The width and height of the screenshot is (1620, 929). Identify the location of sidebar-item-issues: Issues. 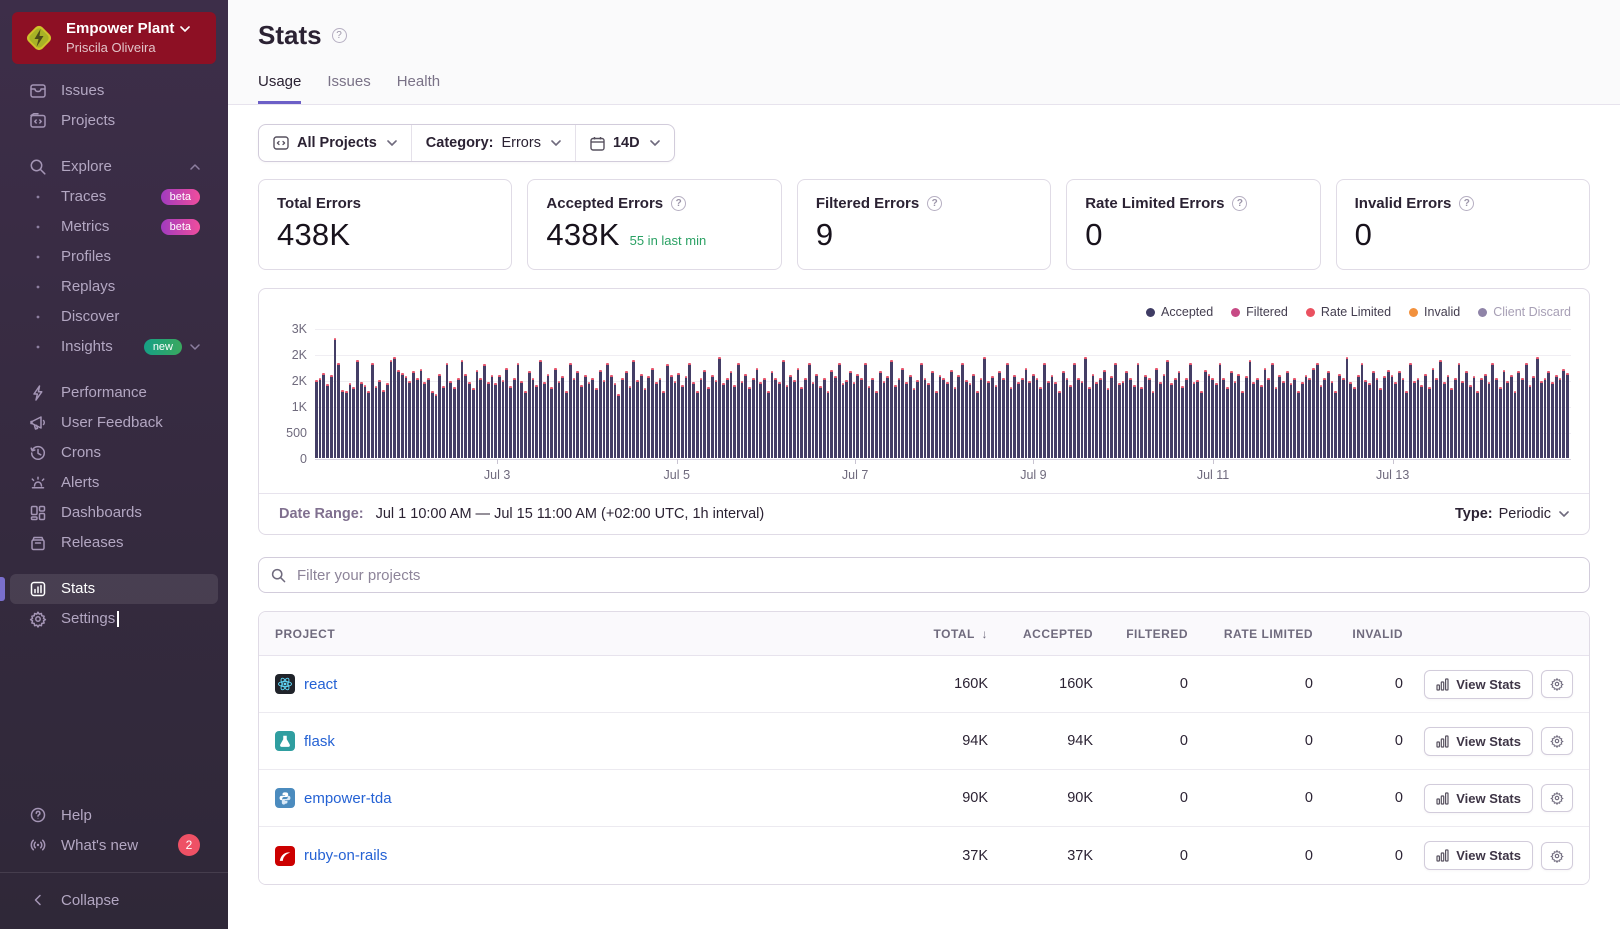
(114, 91).